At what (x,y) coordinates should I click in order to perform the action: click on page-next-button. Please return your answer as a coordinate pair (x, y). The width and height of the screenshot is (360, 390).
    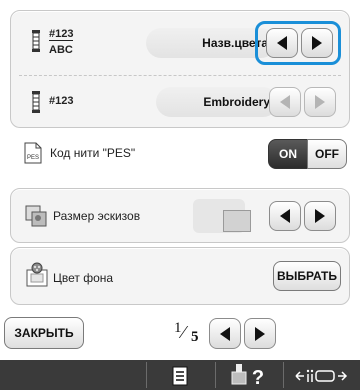
    Looking at the image, I should click on (260, 333).